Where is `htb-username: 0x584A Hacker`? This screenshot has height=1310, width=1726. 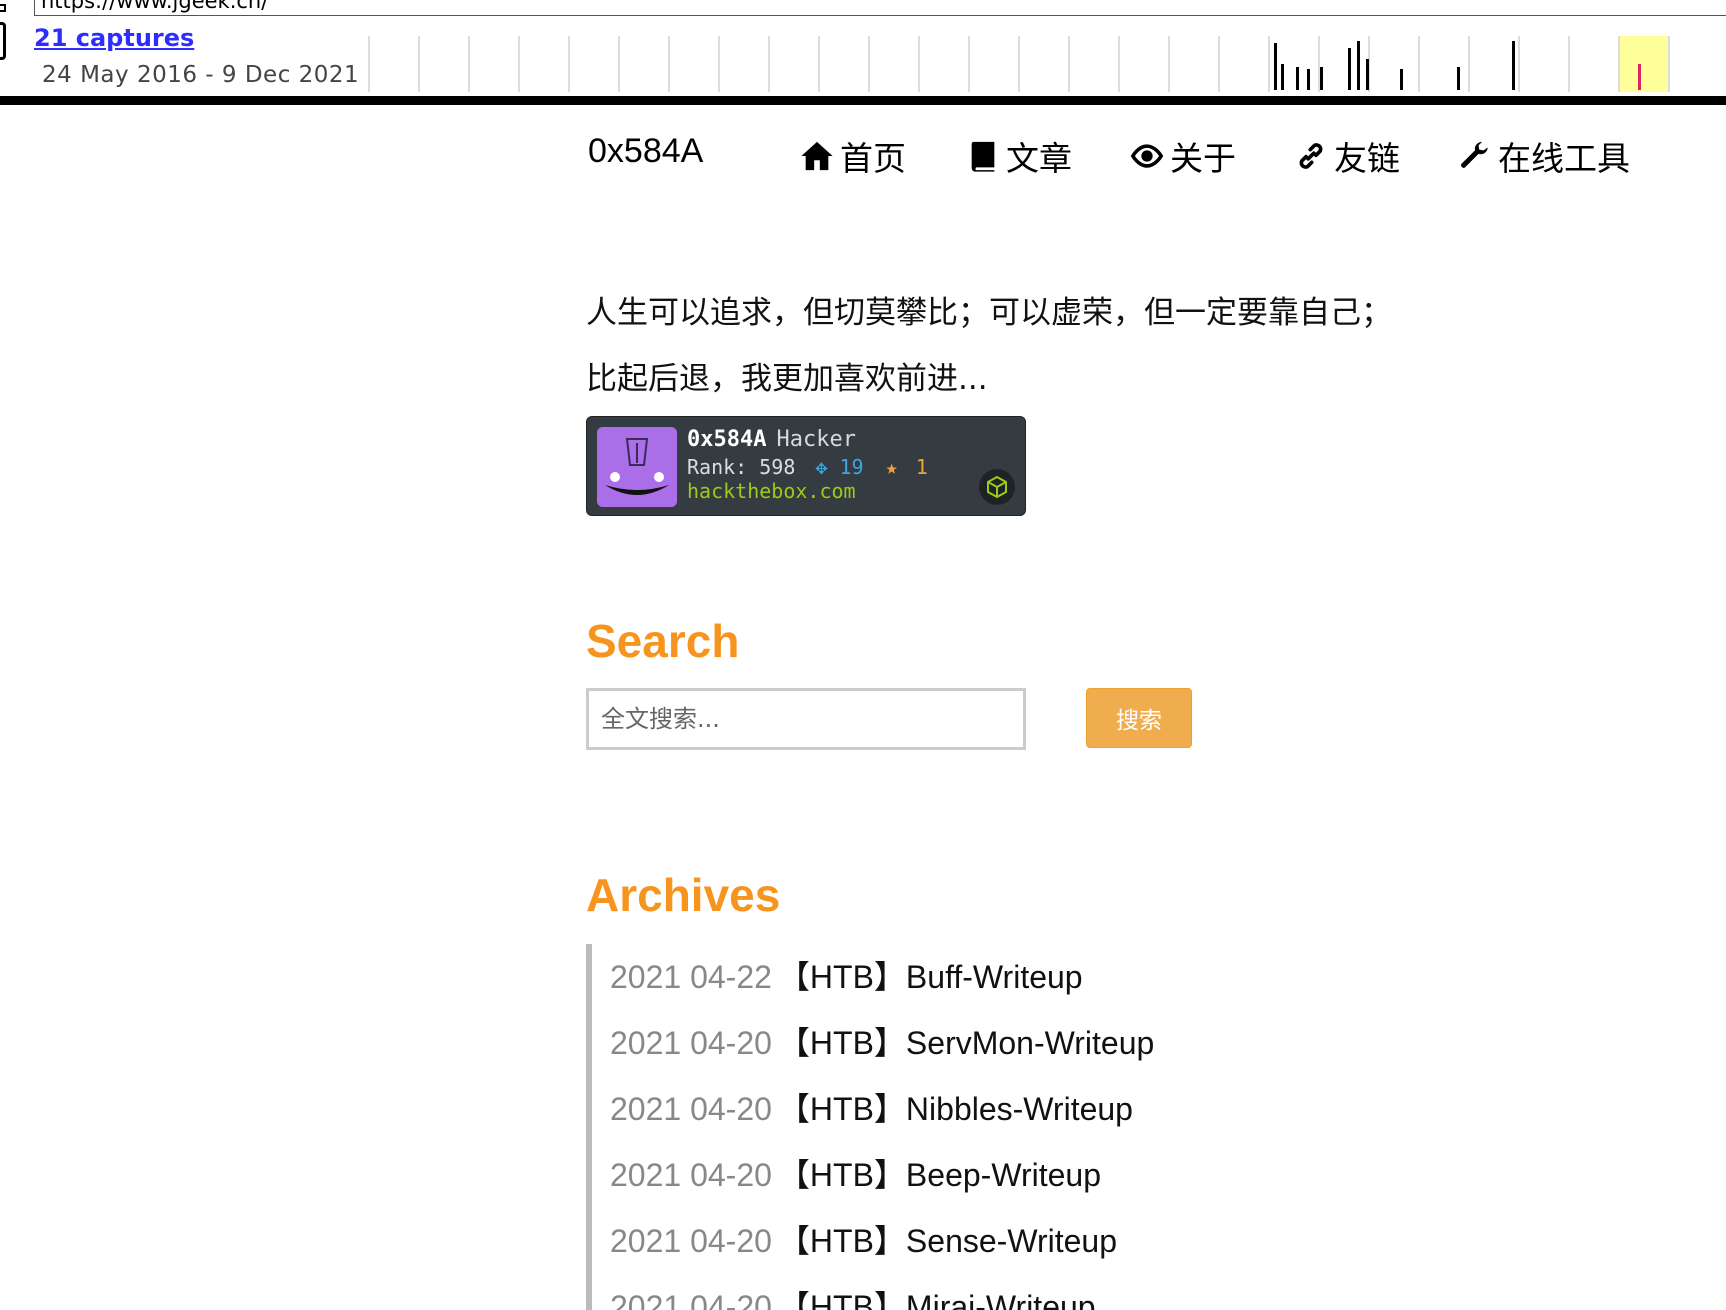
htb-username: 0x584A Hacker is located at coordinates (771, 439).